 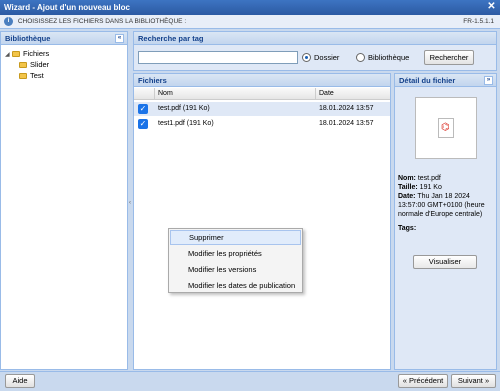 I want to click on window-title: Wizard - Ajout d'un nouveau bloc, so click(x=67, y=7).